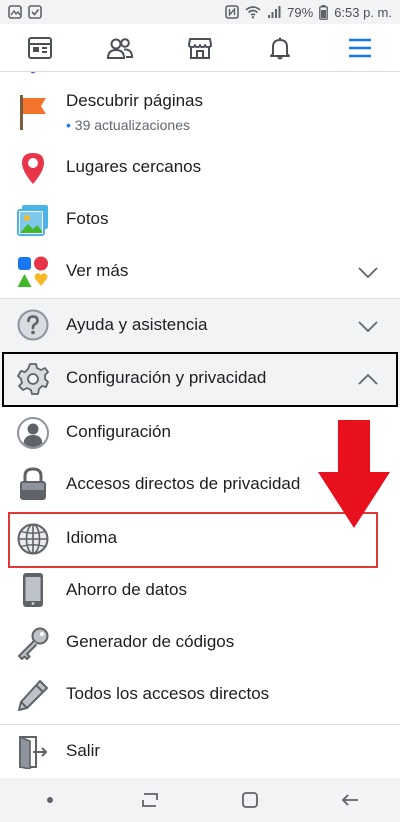 This screenshot has width=400, height=822. I want to click on menu-item-see-more: Ver más, so click(200, 272).